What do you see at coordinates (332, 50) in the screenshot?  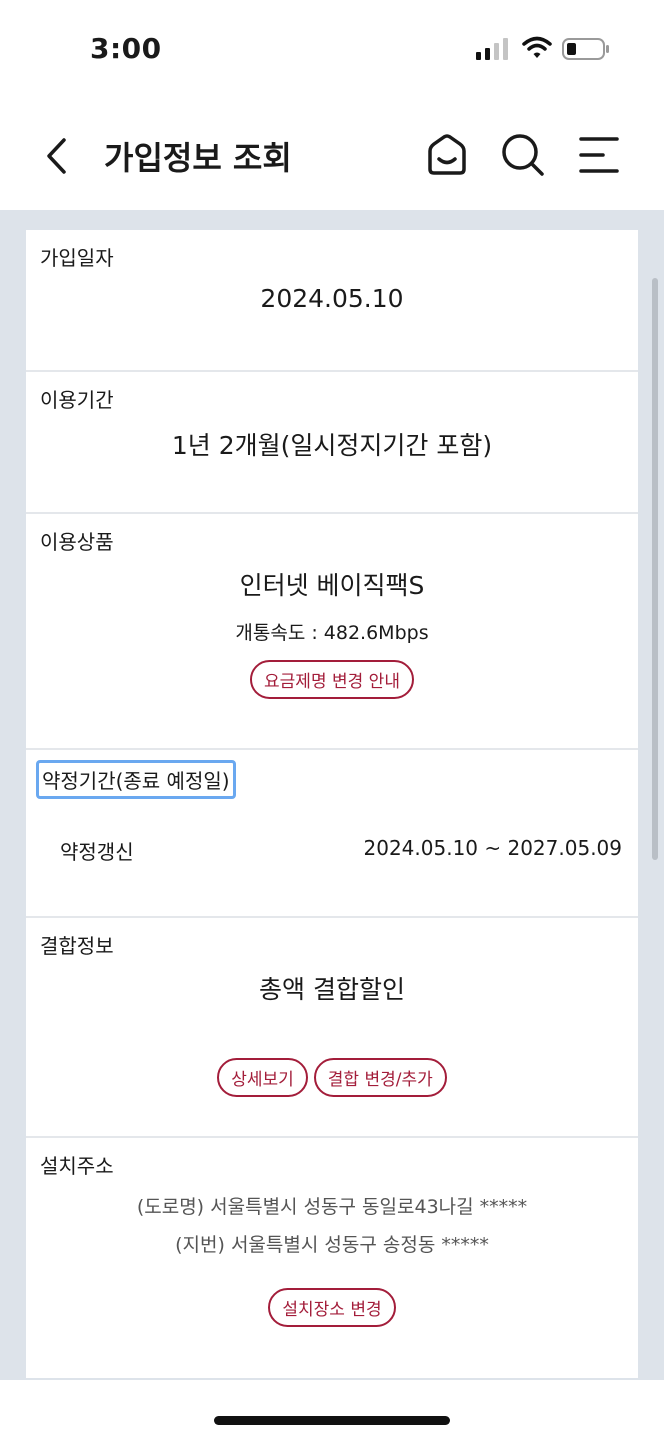 I see `status-bar: 3:00` at bounding box center [332, 50].